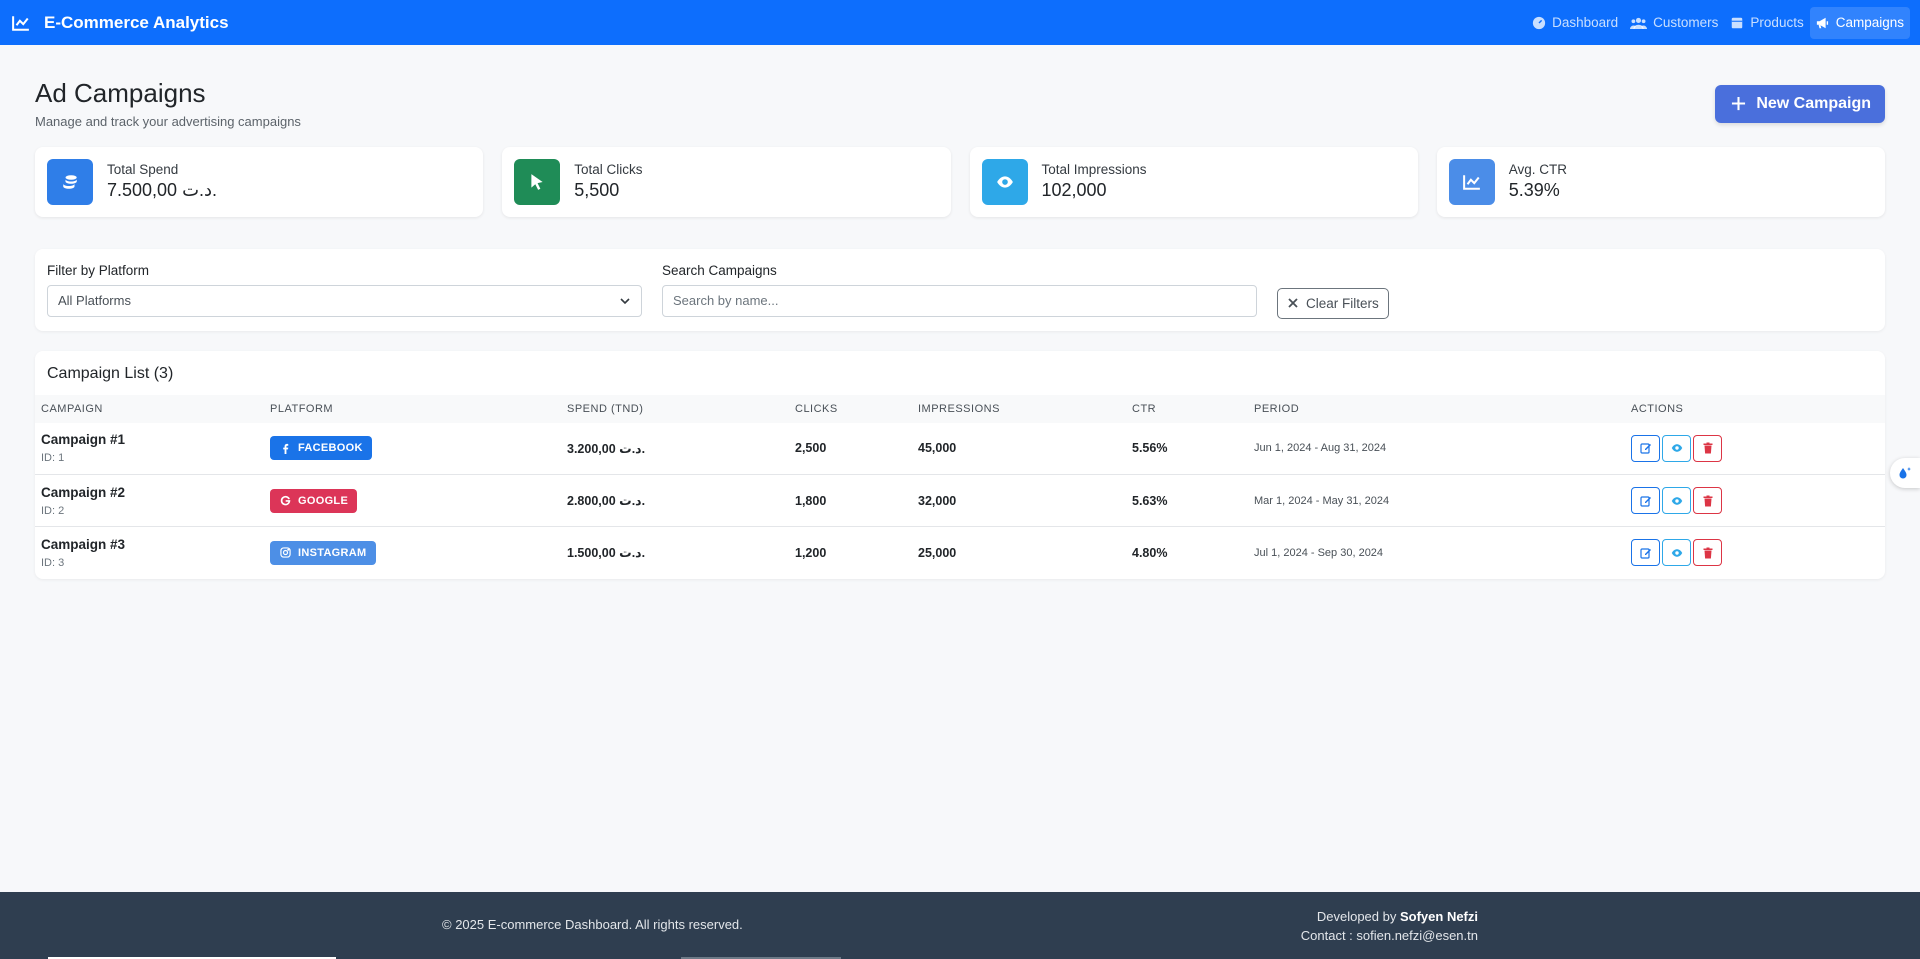 This screenshot has width=1920, height=959. Describe the element at coordinates (1187, 552) in the screenshot. I see `ctr-cell: 4.80%` at that location.